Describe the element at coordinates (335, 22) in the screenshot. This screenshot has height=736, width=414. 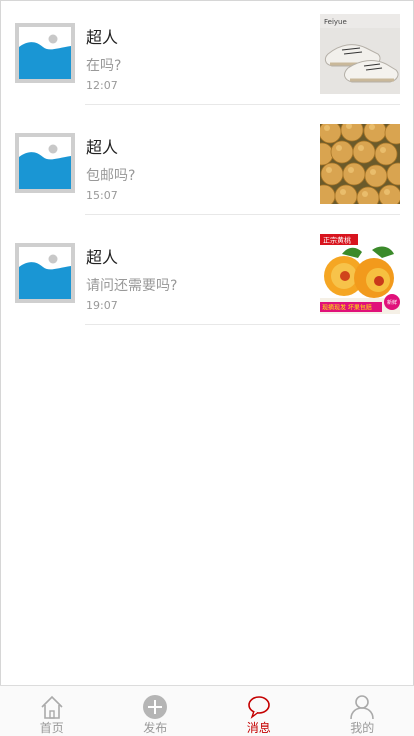
I see `shoe-brand-text: Feiyue` at that location.